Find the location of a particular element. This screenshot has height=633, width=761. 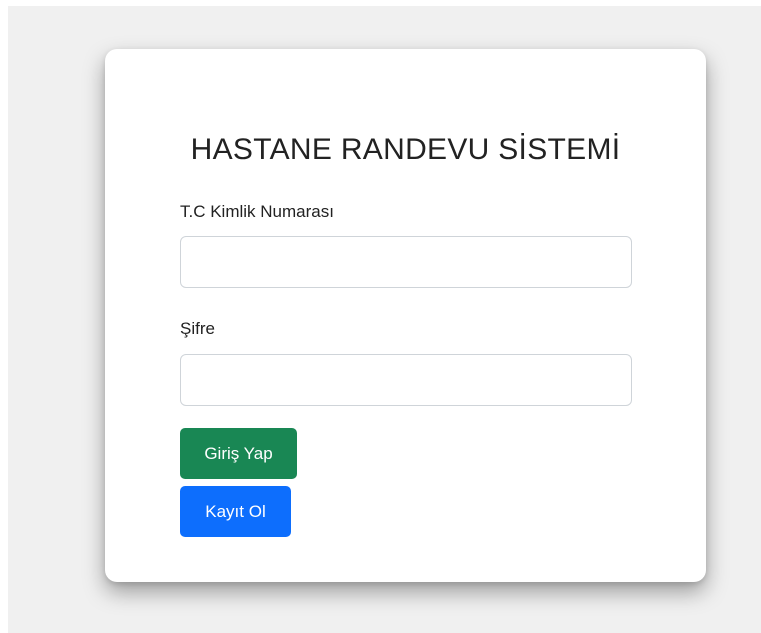

tc-kimlik-input is located at coordinates (406, 262).